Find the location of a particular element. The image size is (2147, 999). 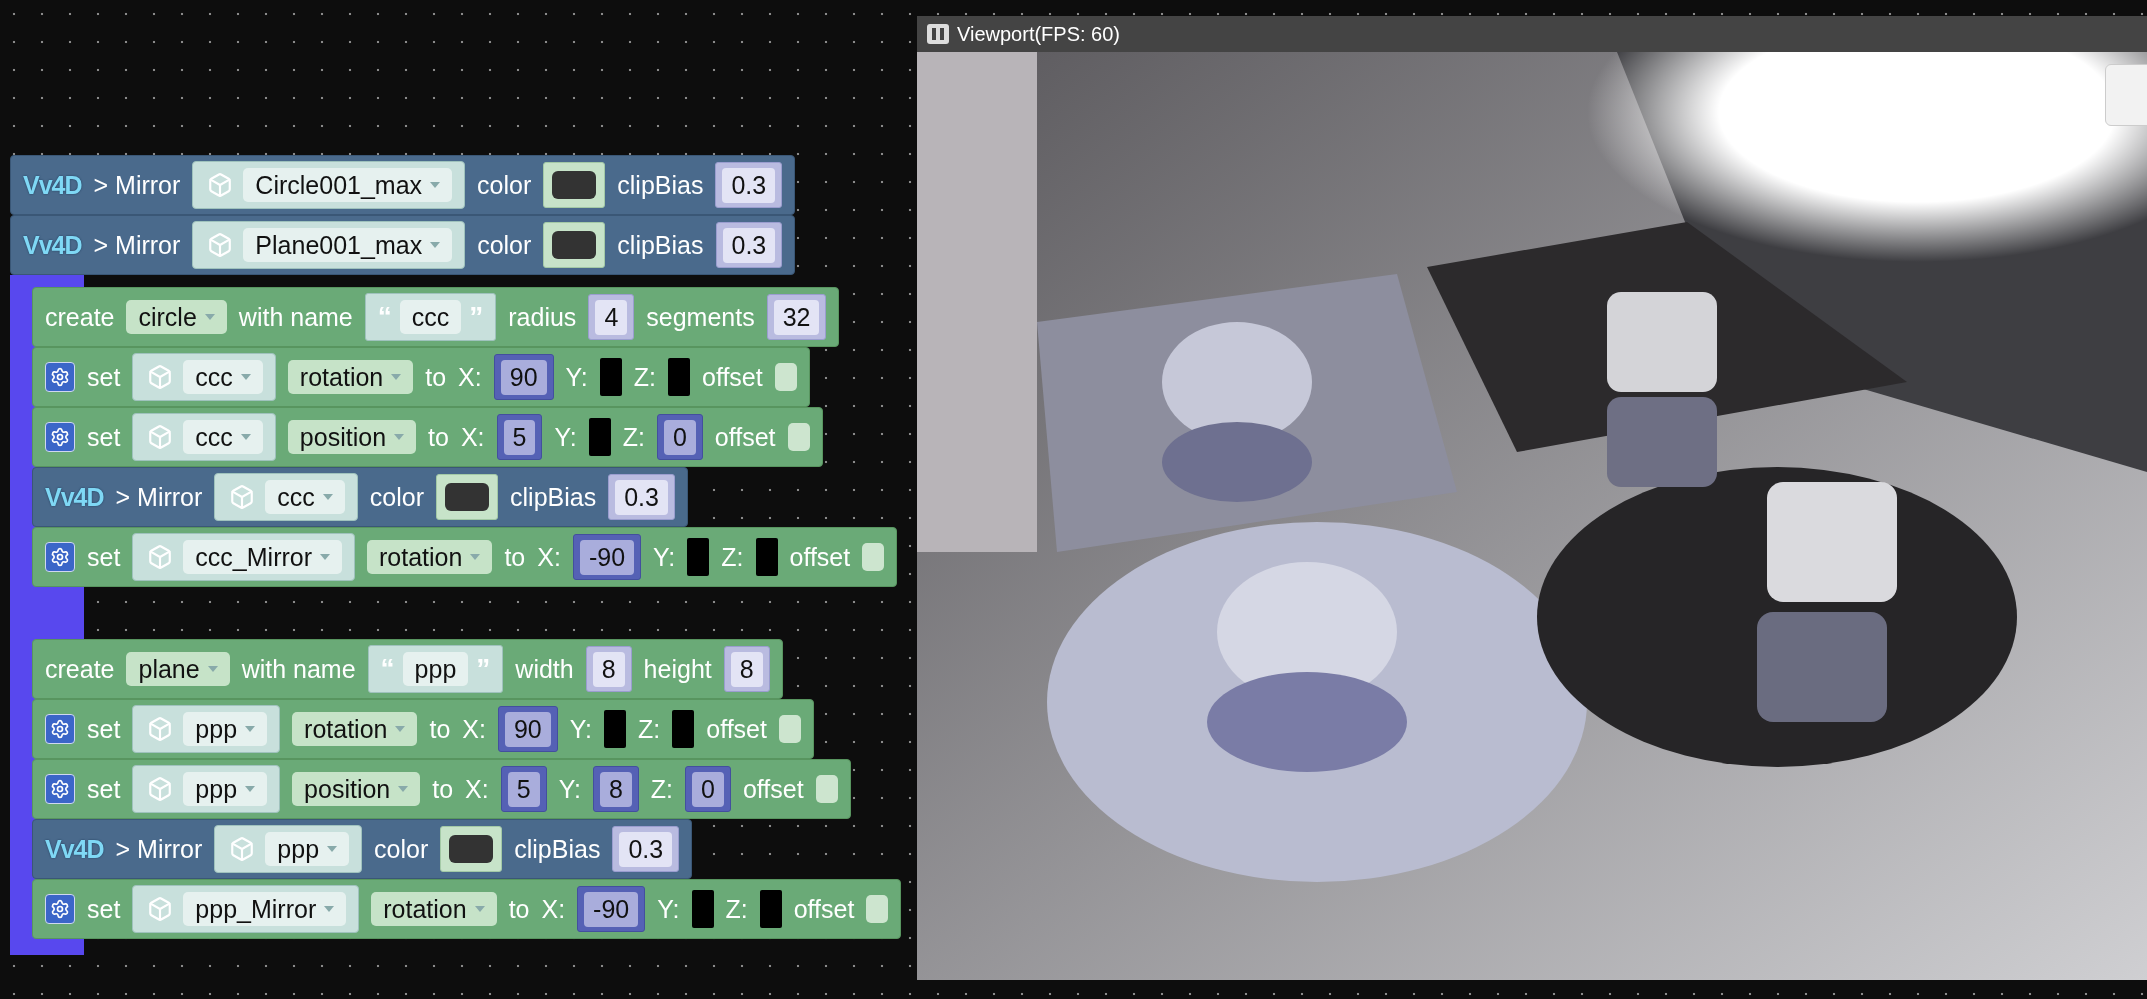

number-field: 32 is located at coordinates (796, 317).